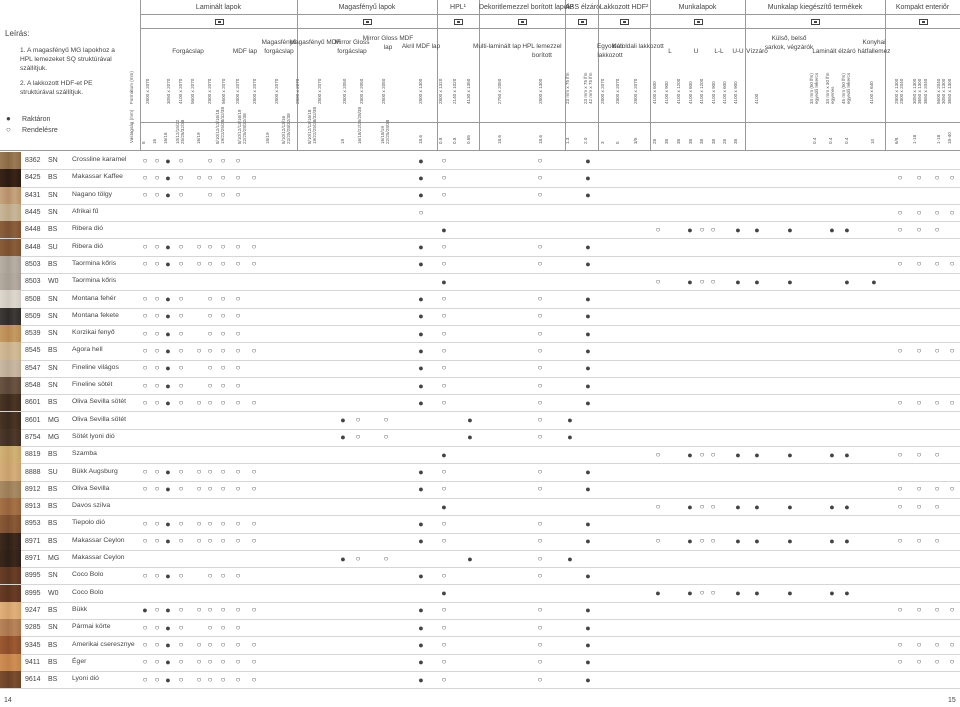 Image resolution: width=960 pixels, height=707 pixels. Describe the element at coordinates (80, 609) in the screenshot. I see `decor-name: Bükk` at that location.